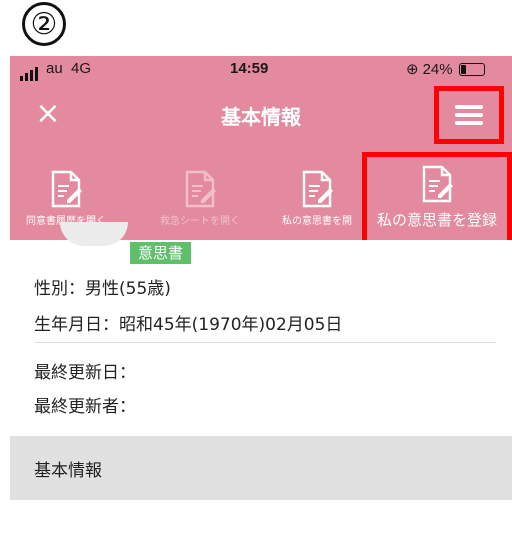 This screenshot has width=512, height=535. I want to click on open-my-intention-button: 私の意思書を開, so click(317, 192).